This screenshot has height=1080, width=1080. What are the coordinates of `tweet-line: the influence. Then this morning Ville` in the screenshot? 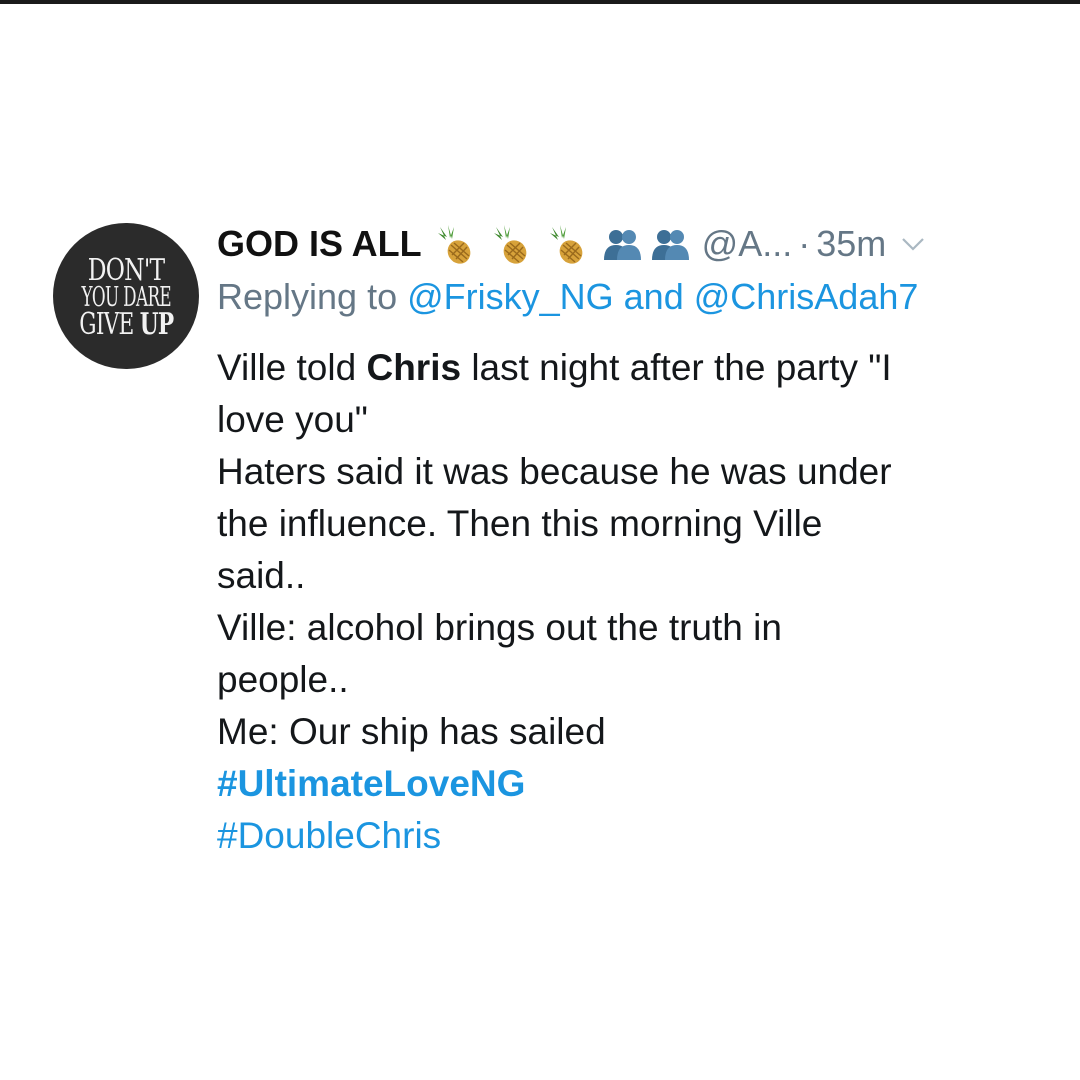 It's located at (520, 523).